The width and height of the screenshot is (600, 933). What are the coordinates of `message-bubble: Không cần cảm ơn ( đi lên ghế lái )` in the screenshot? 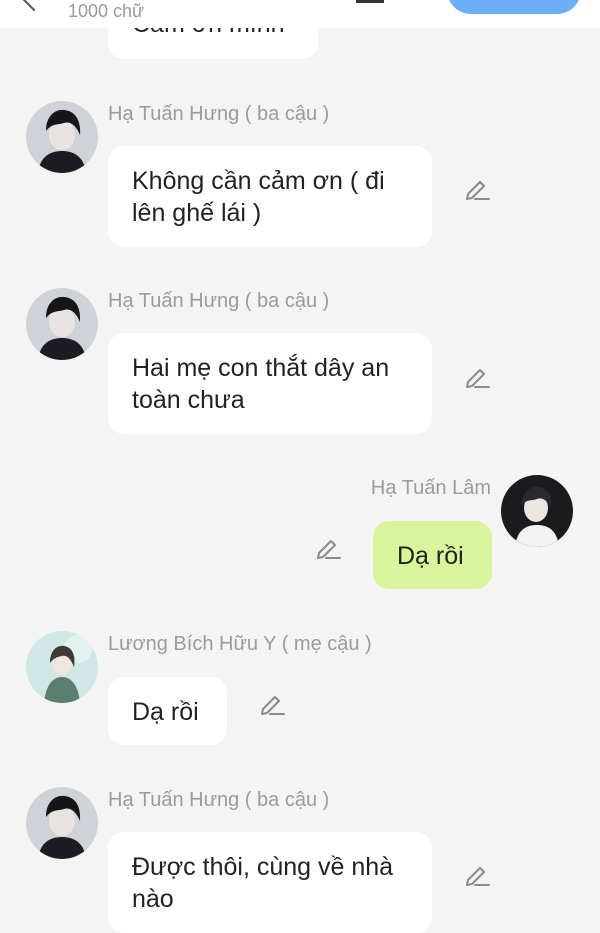 It's located at (270, 196).